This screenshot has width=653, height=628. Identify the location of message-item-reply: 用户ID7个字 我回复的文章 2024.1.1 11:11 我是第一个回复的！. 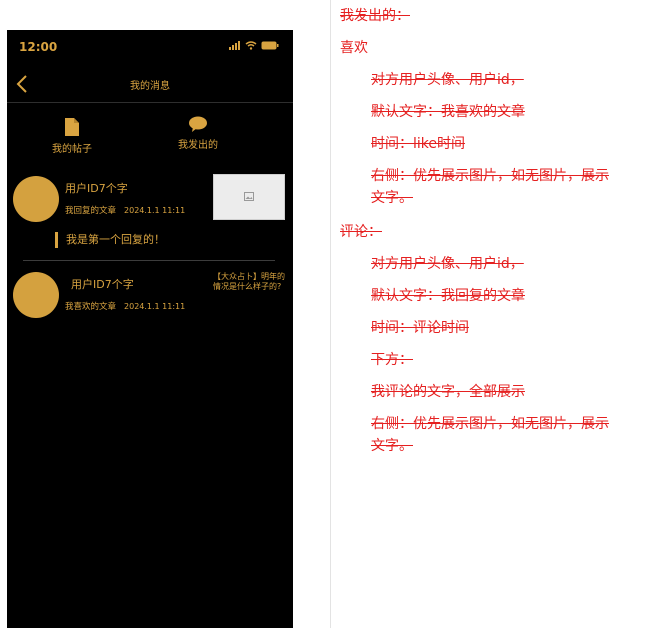
(150, 214).